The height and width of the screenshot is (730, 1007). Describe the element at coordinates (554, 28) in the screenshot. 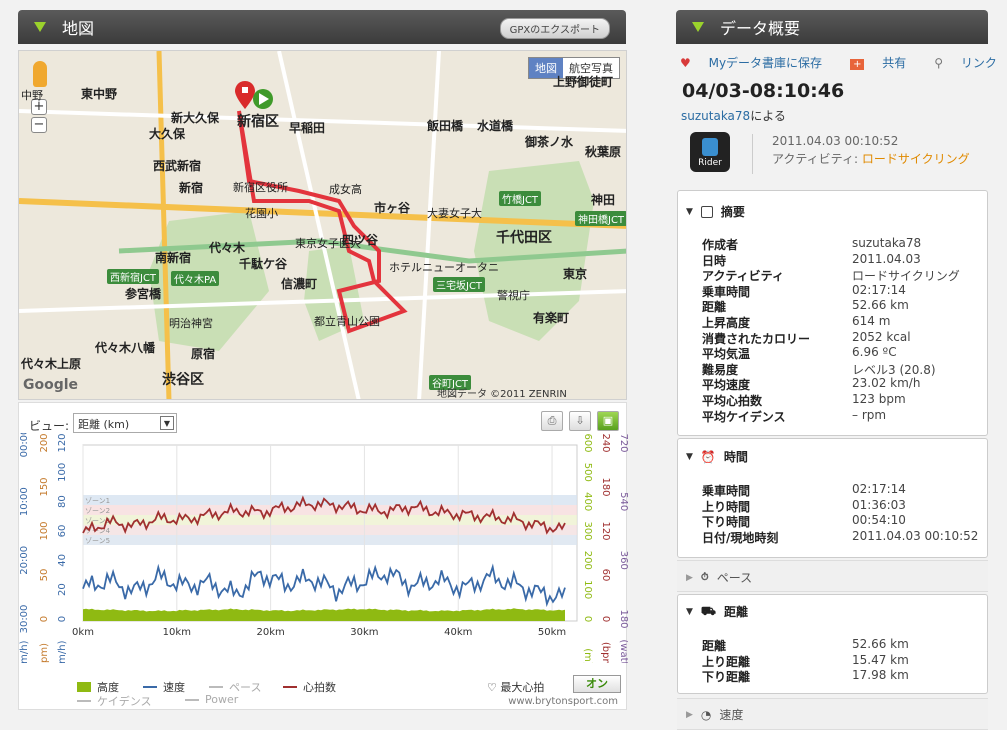

I see `gpx-export-button: GPXのエクスポート` at that location.